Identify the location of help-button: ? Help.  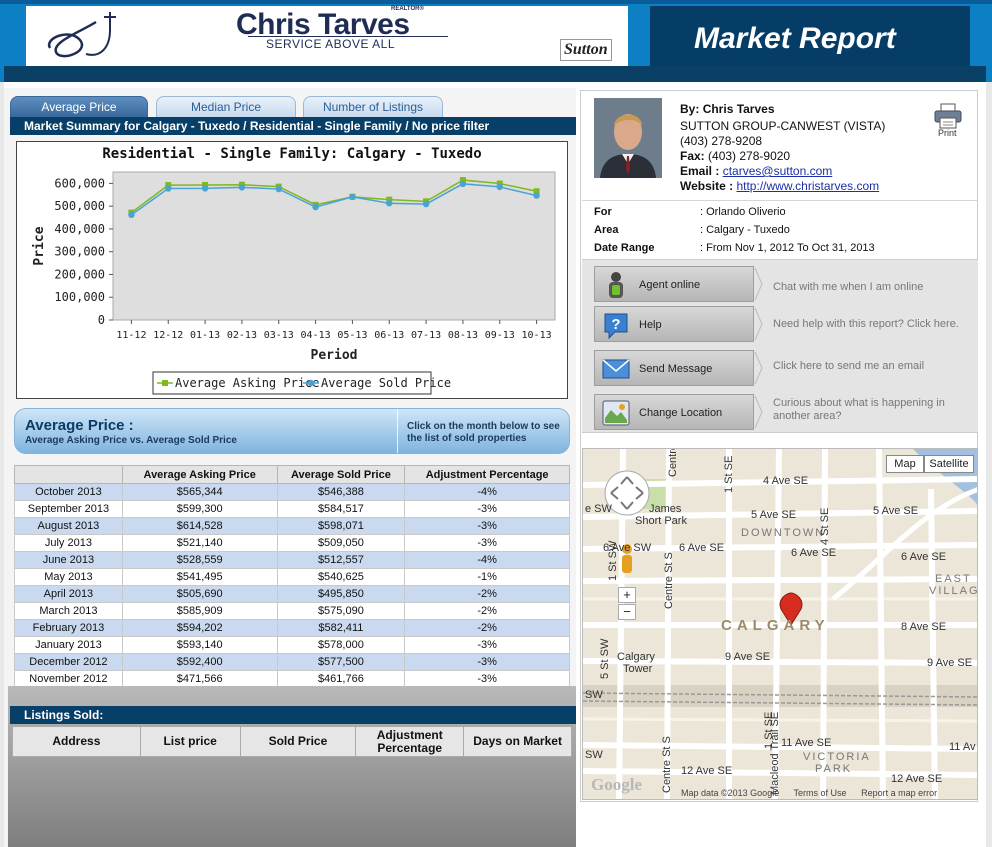
(674, 324).